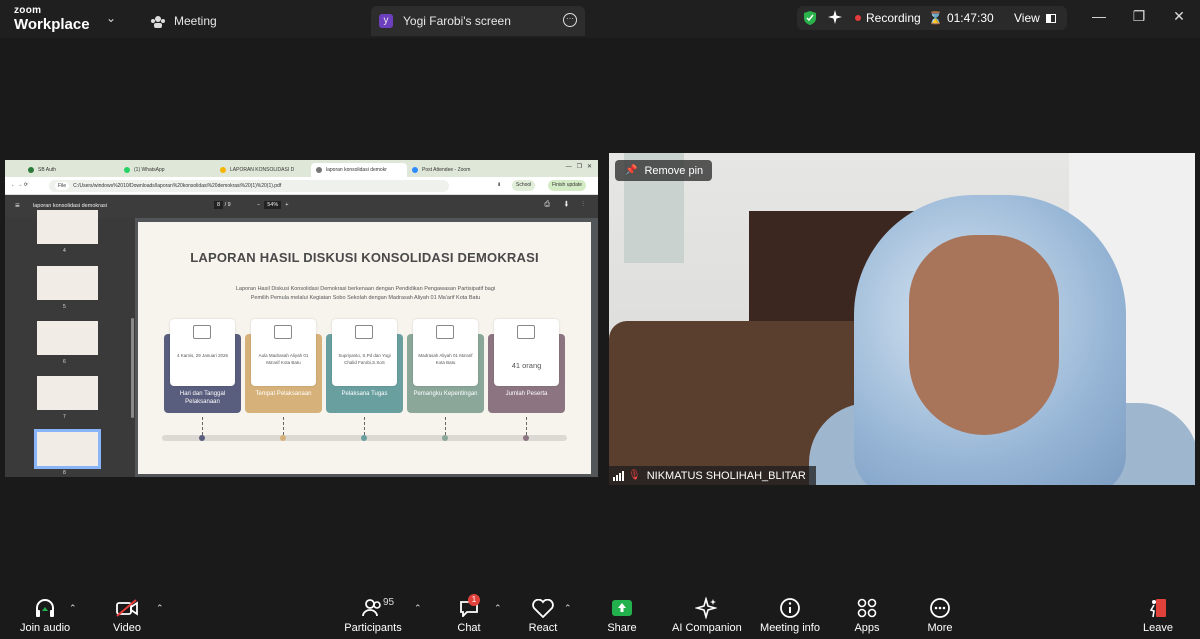 The image size is (1200, 639). I want to click on info-card: 41 orang Jumlah Peserta, so click(526, 366).